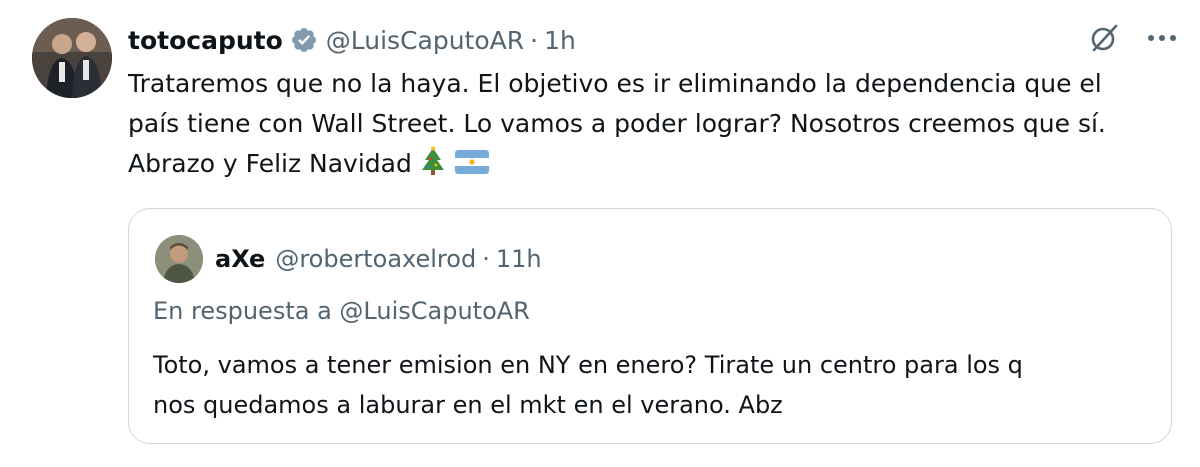 Image resolution: width=1200 pixels, height=467 pixels. I want to click on grok-icon, so click(1104, 38).